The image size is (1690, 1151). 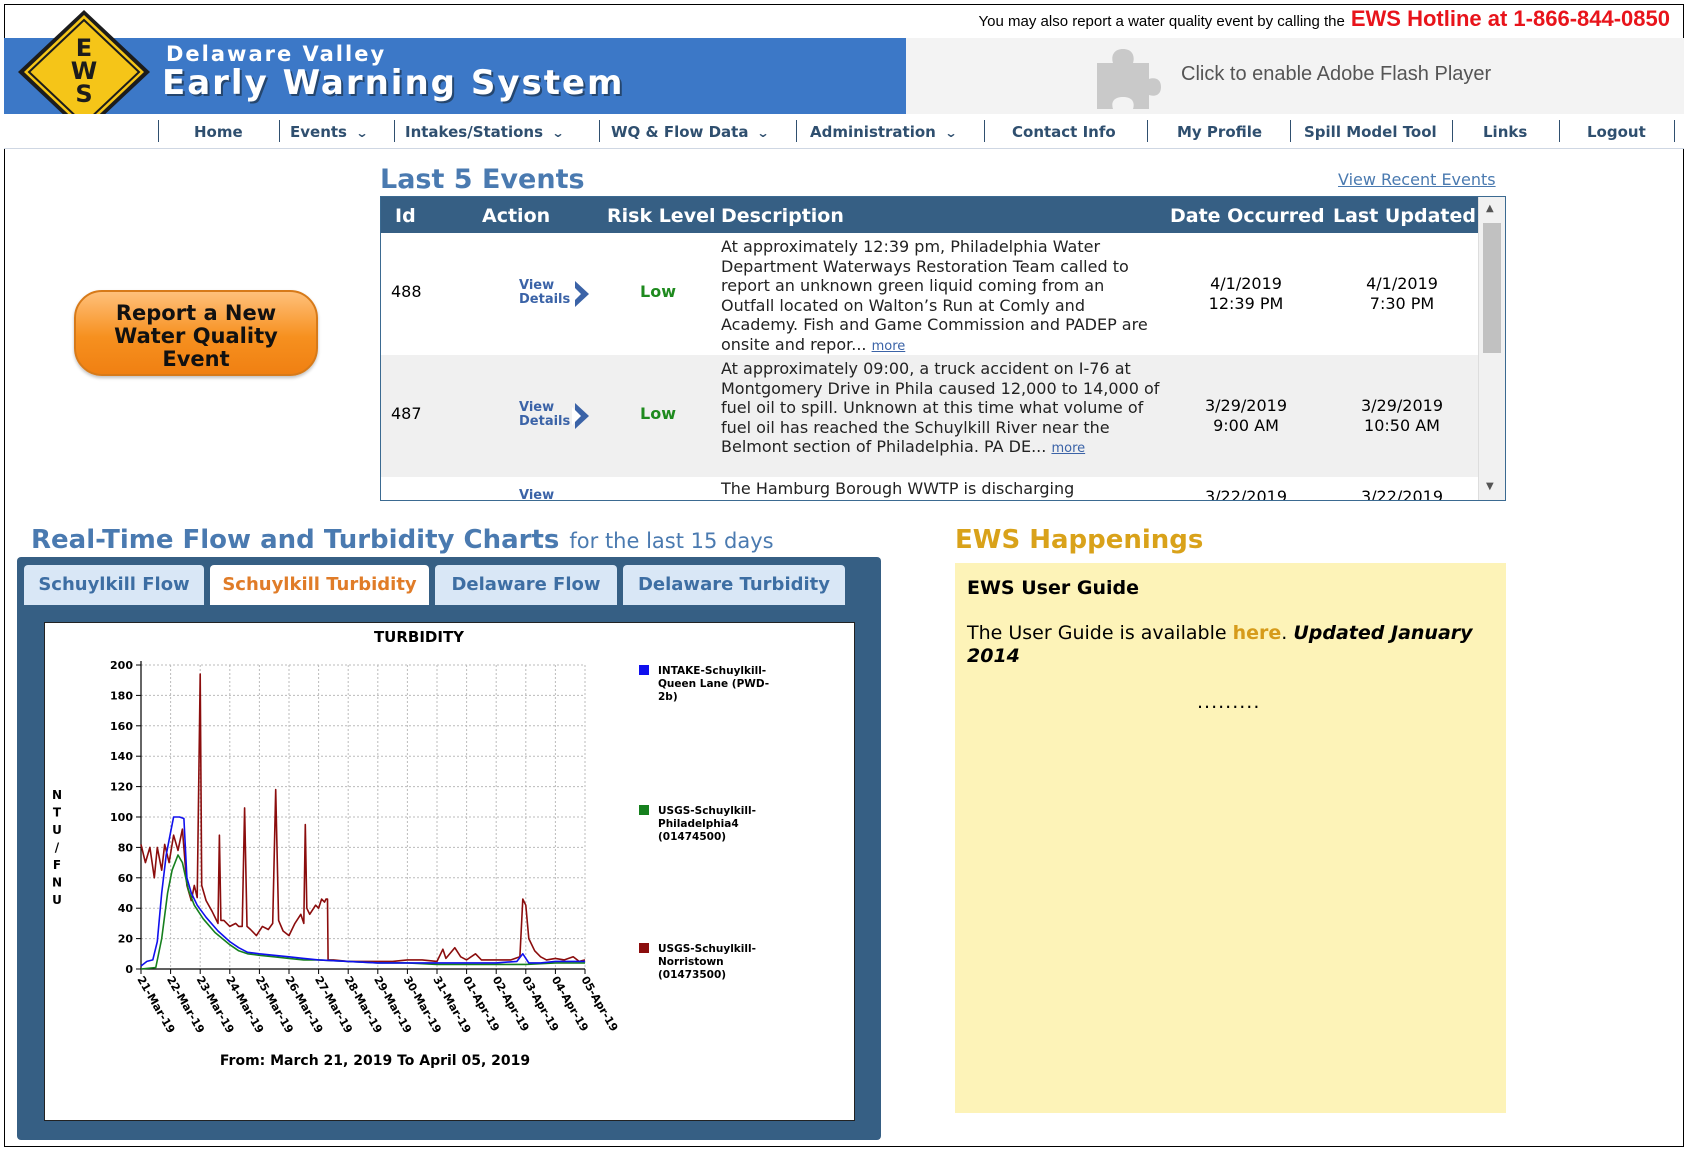 I want to click on chart-footer: From: March 21, 2019 To April 05, 2019, so click(x=375, y=1061).